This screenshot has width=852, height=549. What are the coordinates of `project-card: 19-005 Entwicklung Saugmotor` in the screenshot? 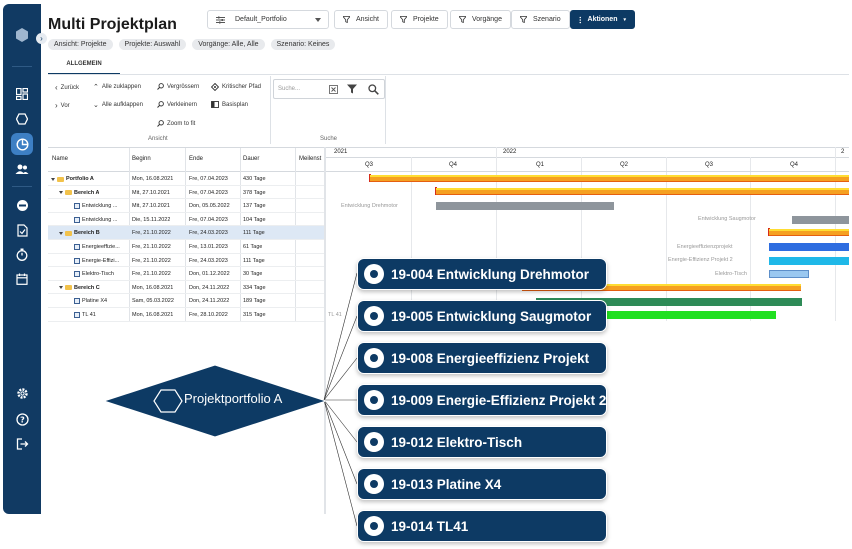 It's located at (482, 316).